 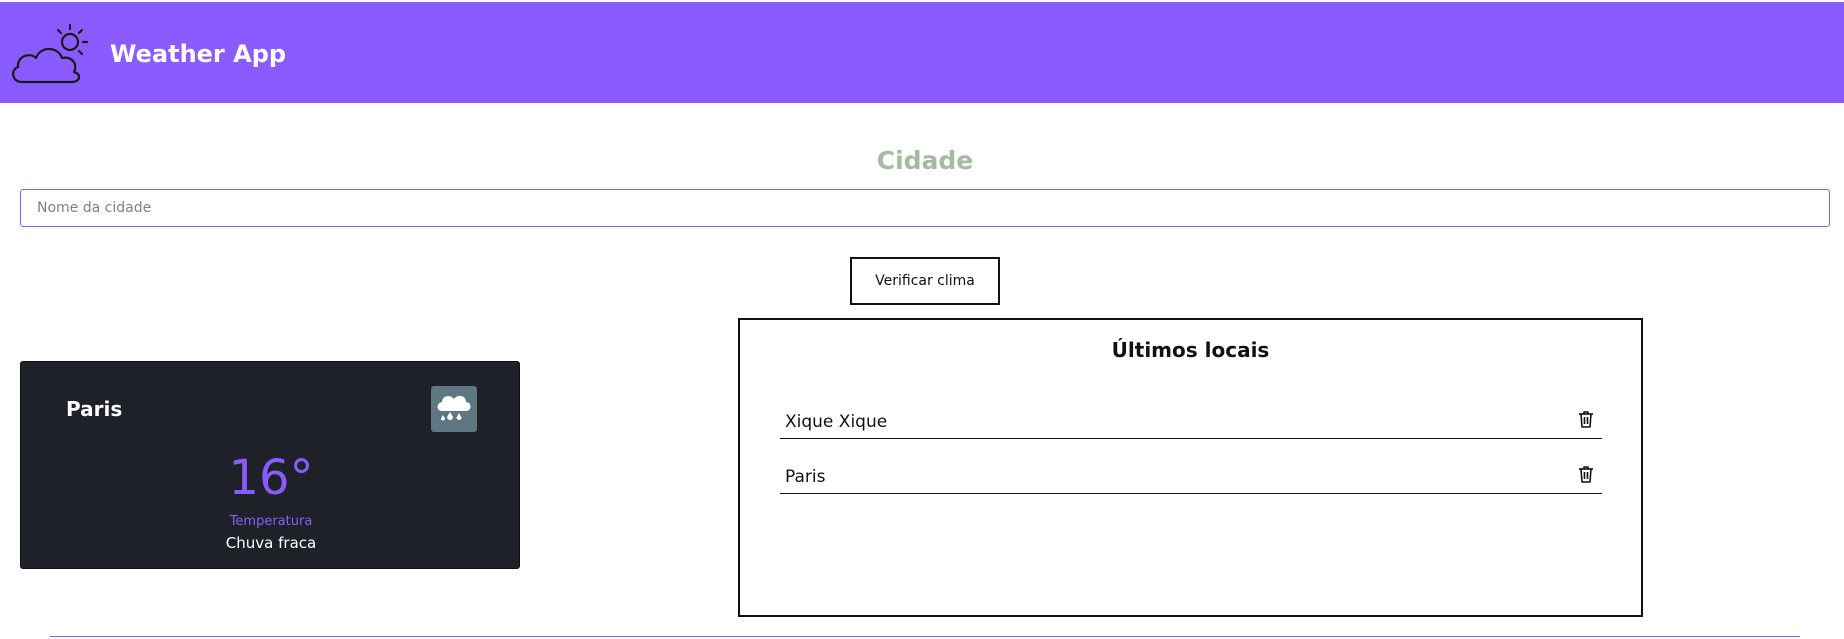 I want to click on temperature-label: Temperatura, so click(x=271, y=521).